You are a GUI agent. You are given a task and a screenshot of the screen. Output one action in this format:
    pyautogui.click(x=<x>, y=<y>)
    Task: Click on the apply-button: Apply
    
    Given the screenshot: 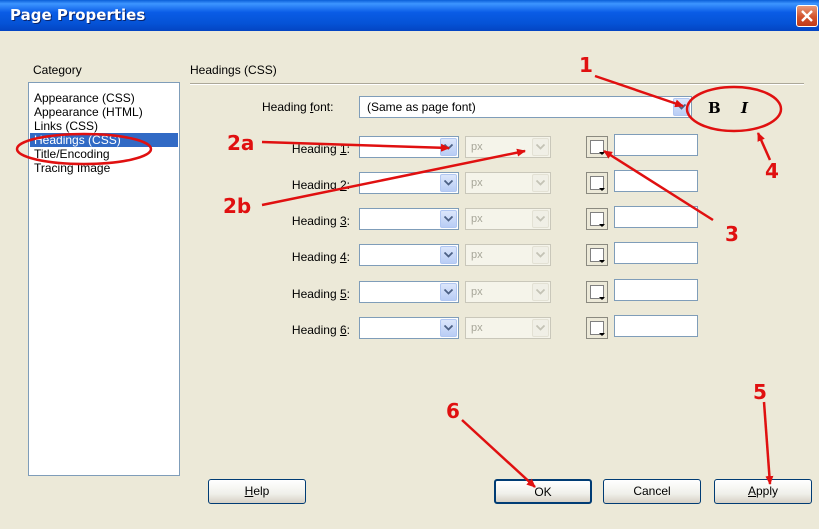 What is the action you would take?
    pyautogui.click(x=763, y=491)
    